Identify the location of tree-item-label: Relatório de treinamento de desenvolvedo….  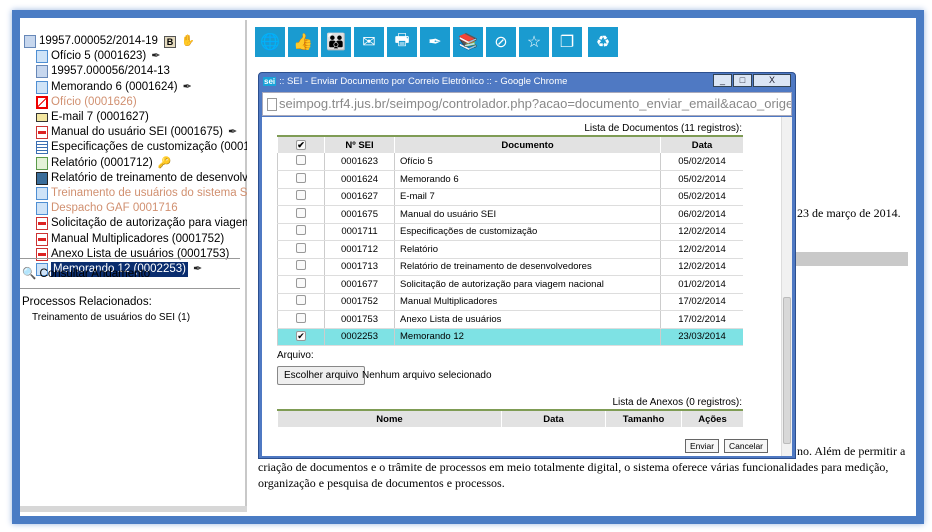
(149, 178).